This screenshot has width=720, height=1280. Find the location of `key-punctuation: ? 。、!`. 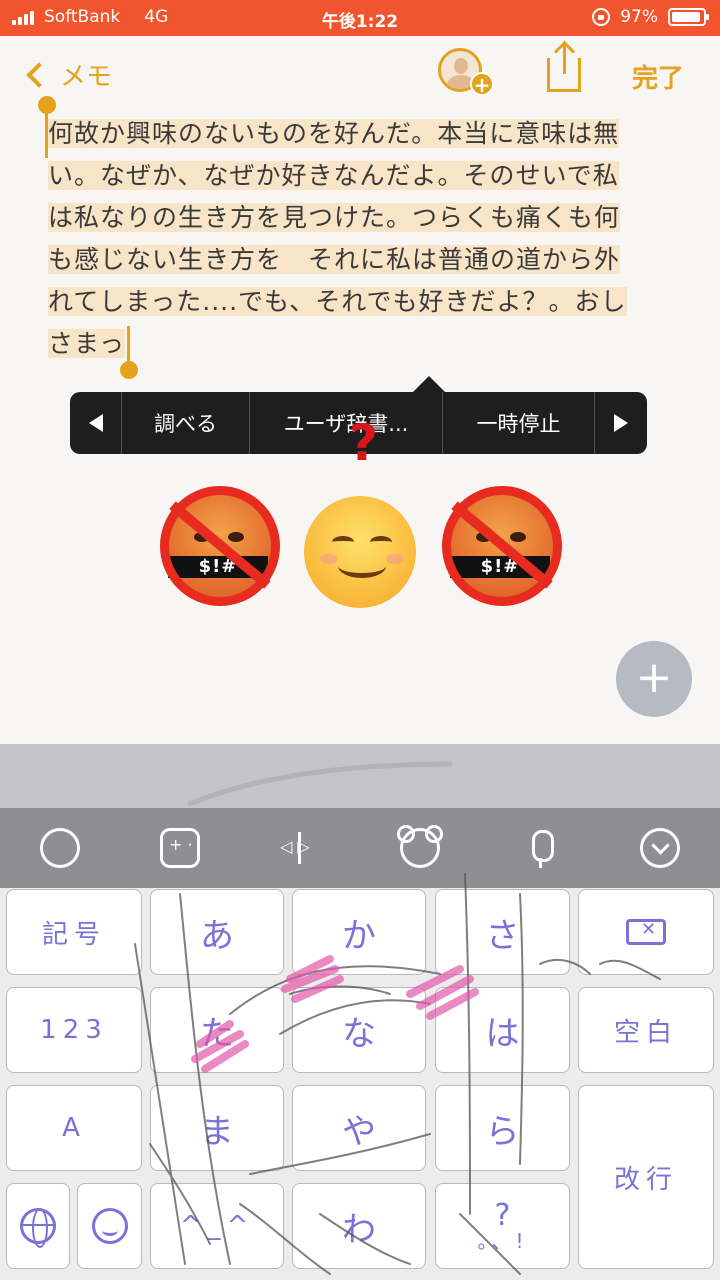

key-punctuation: ? 。、! is located at coordinates (502, 1226).